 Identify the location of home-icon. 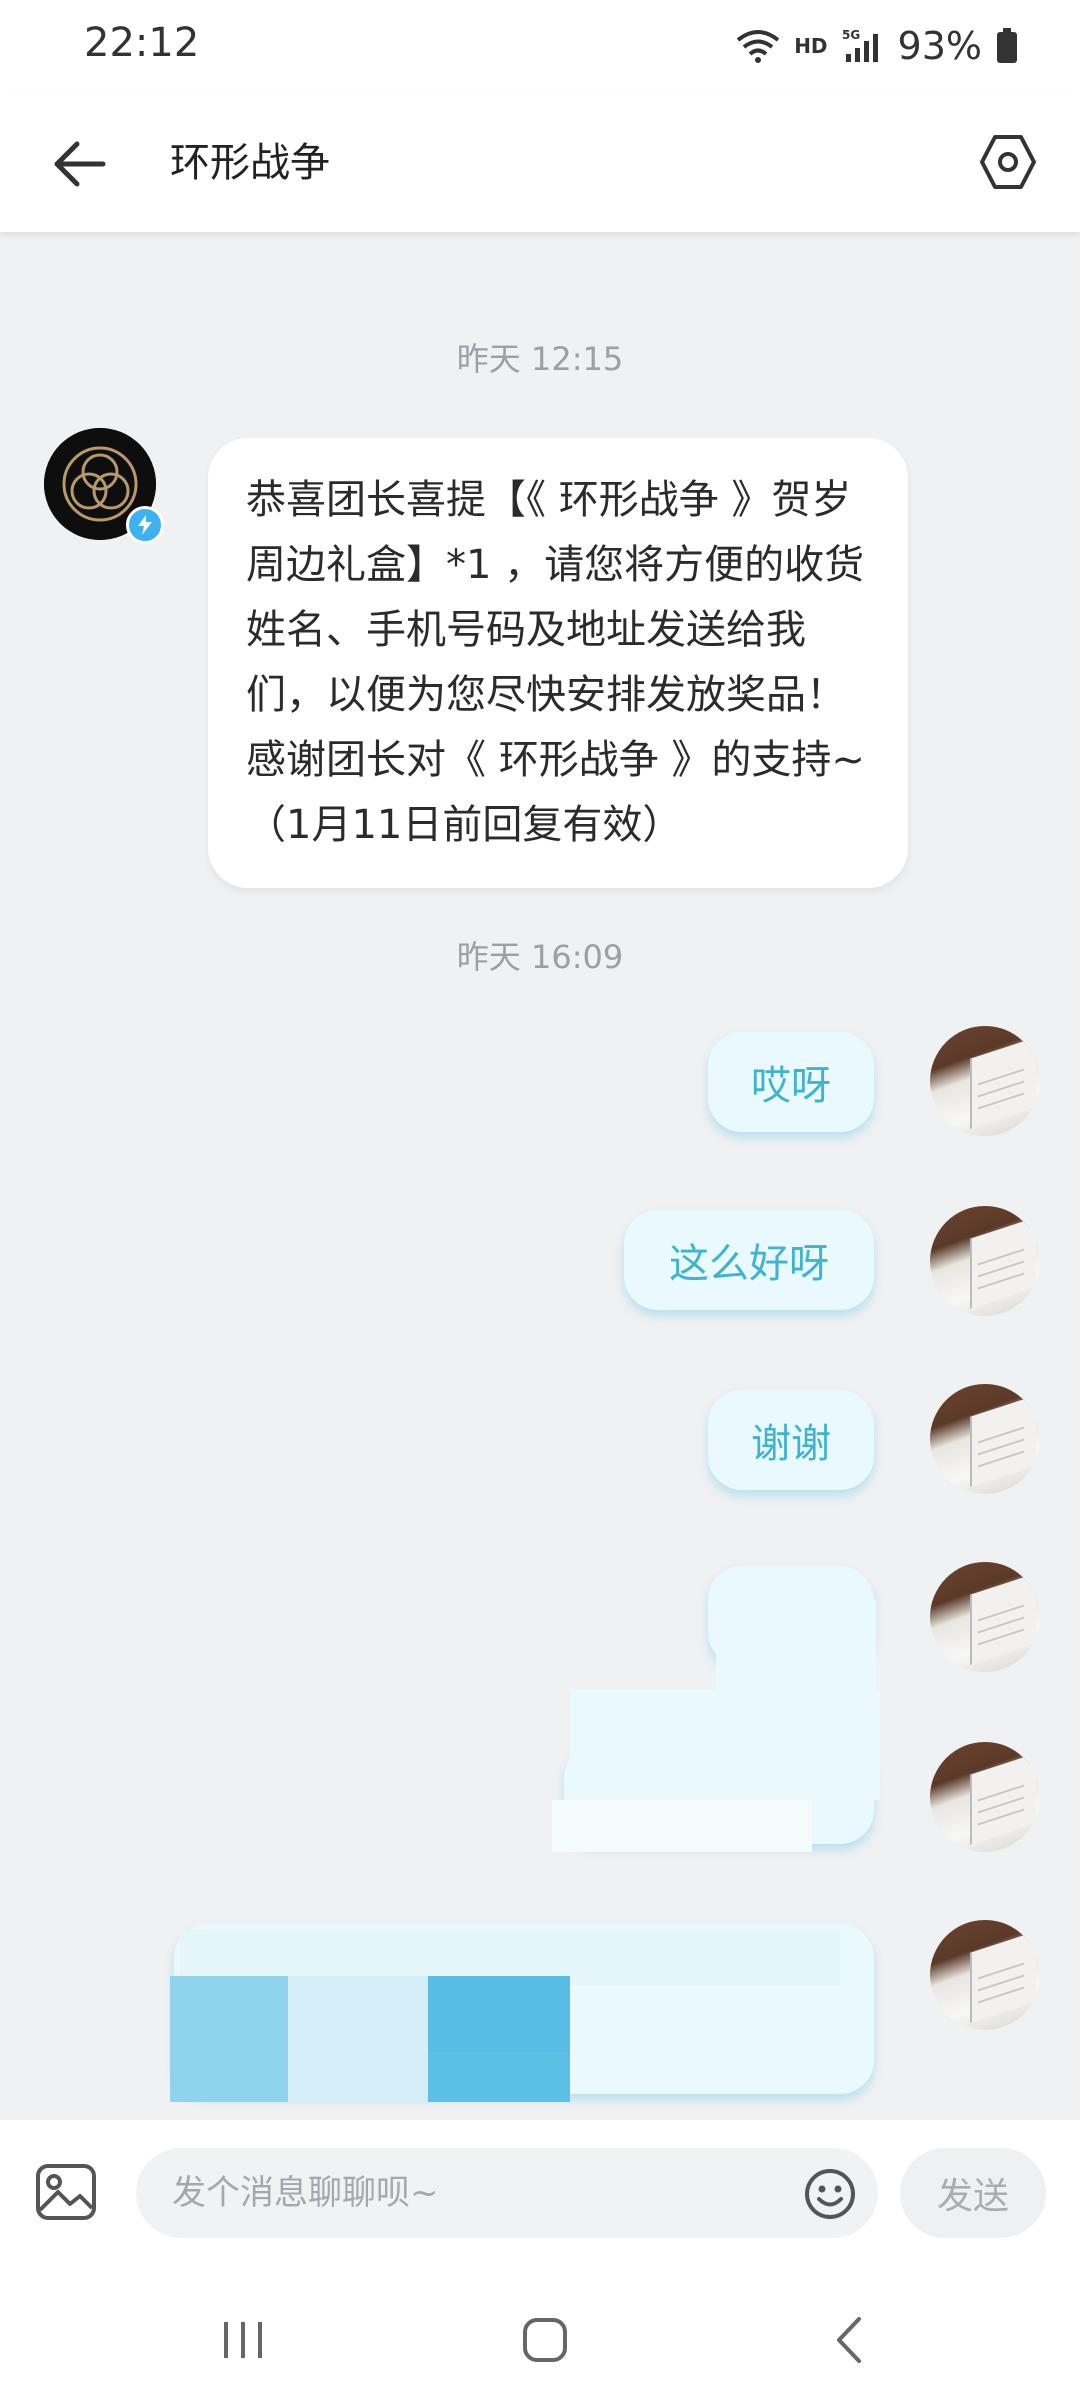
(545, 2340).